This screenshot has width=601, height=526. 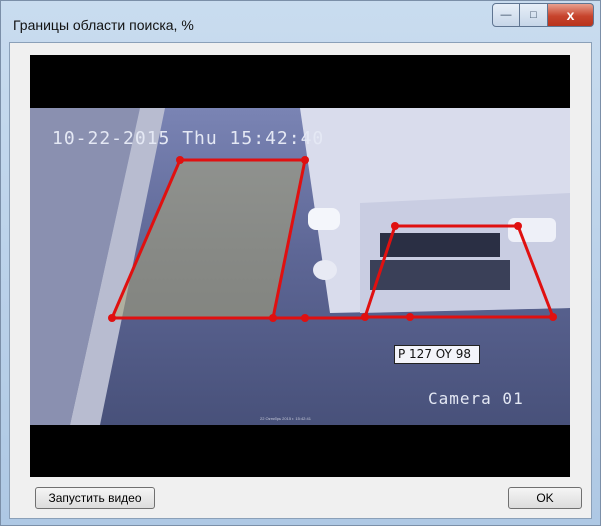 I want to click on minimize-button: —, so click(x=506, y=15).